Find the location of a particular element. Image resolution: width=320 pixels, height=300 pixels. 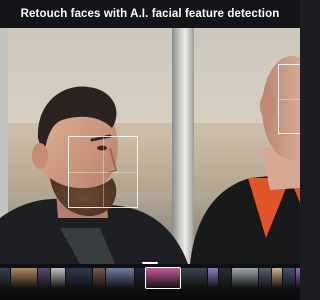

filmstrip is located at coordinates (150, 278).